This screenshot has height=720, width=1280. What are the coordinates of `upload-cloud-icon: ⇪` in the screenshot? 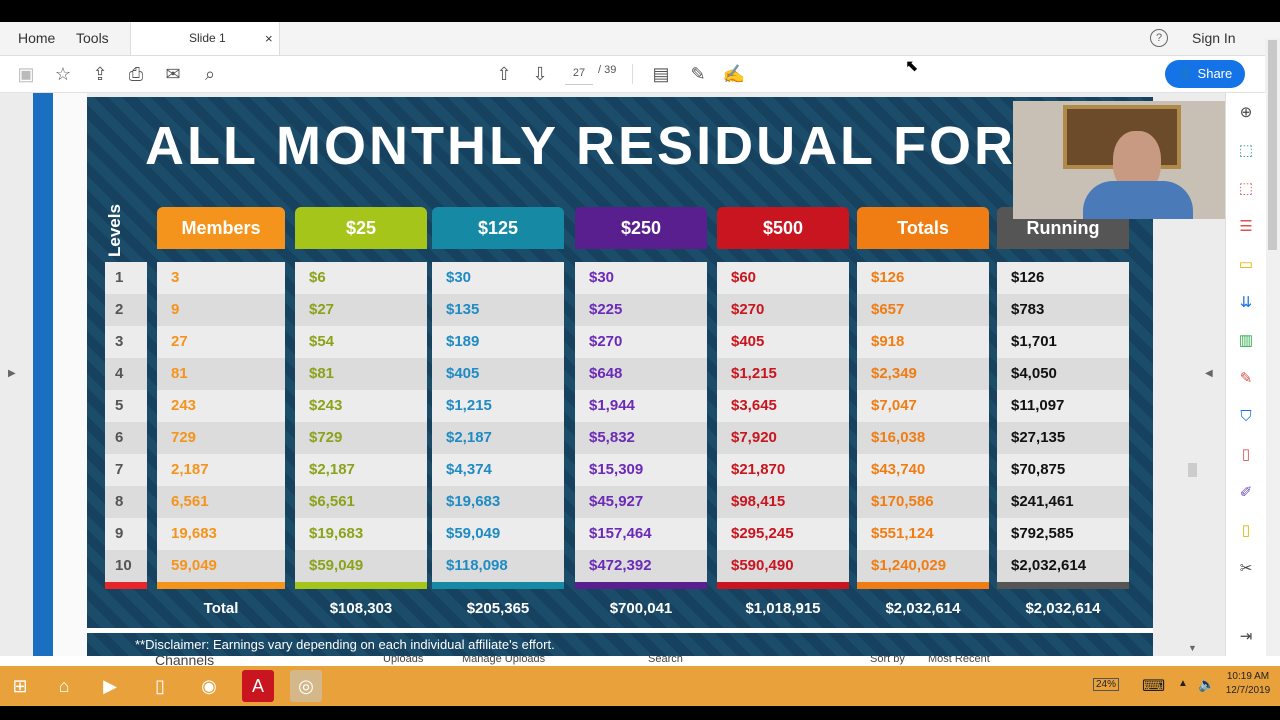 It's located at (100, 74).